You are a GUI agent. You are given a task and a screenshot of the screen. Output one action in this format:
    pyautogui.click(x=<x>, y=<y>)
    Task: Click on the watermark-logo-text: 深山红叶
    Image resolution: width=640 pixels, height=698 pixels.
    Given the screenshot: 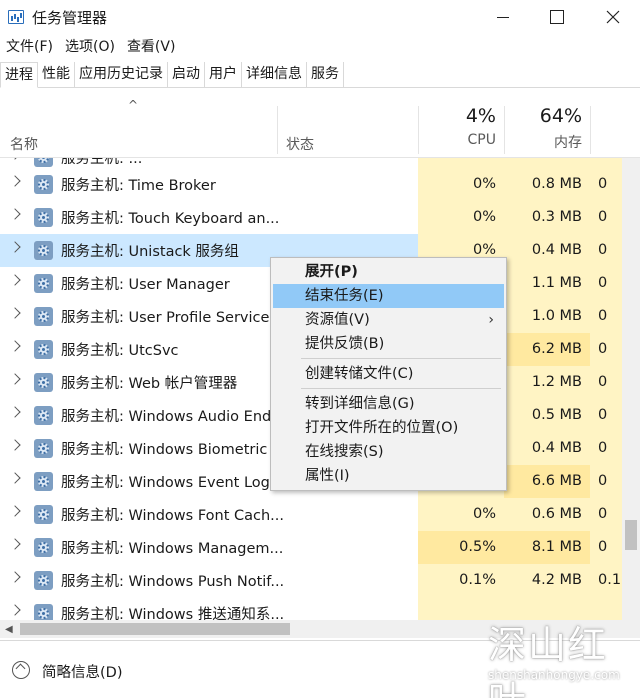 What is the action you would take?
    pyautogui.click(x=548, y=660)
    